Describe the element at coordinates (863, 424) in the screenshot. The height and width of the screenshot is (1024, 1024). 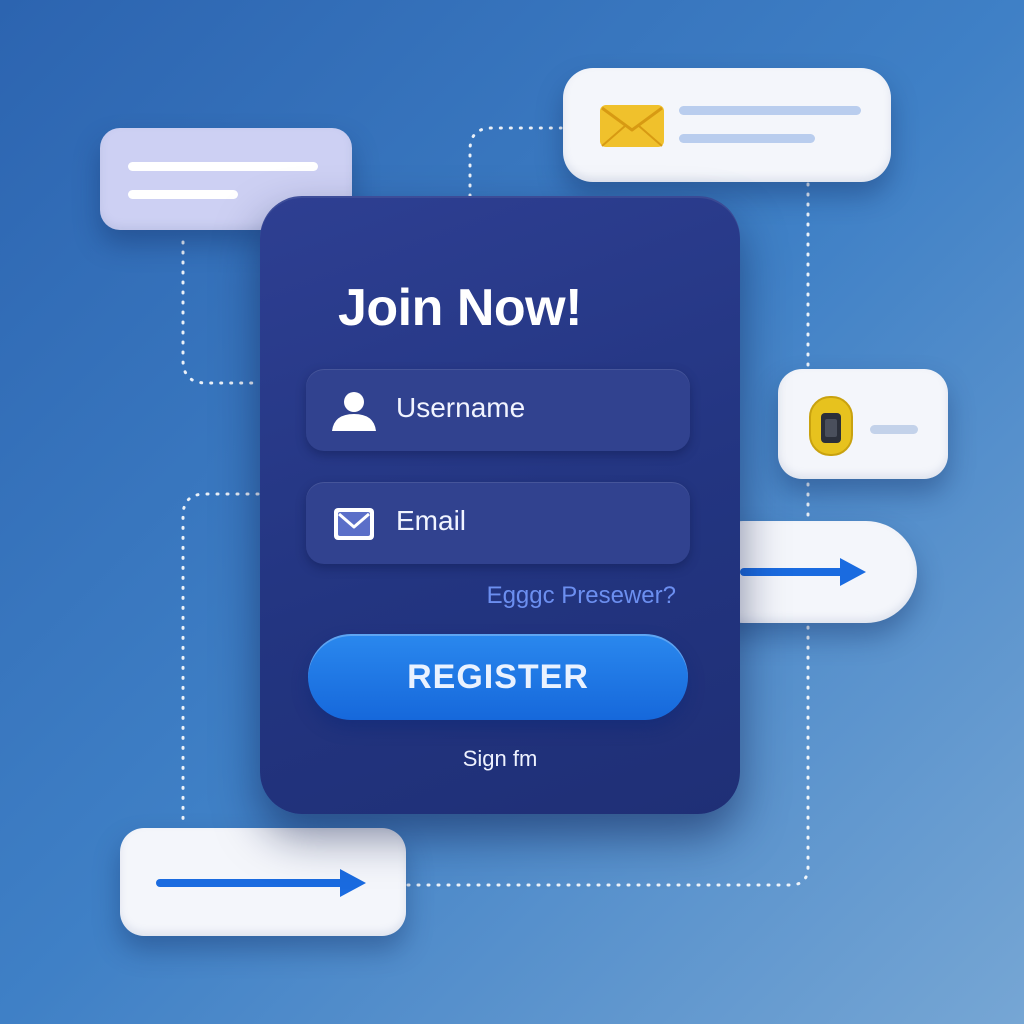
I see `lock-card` at that location.